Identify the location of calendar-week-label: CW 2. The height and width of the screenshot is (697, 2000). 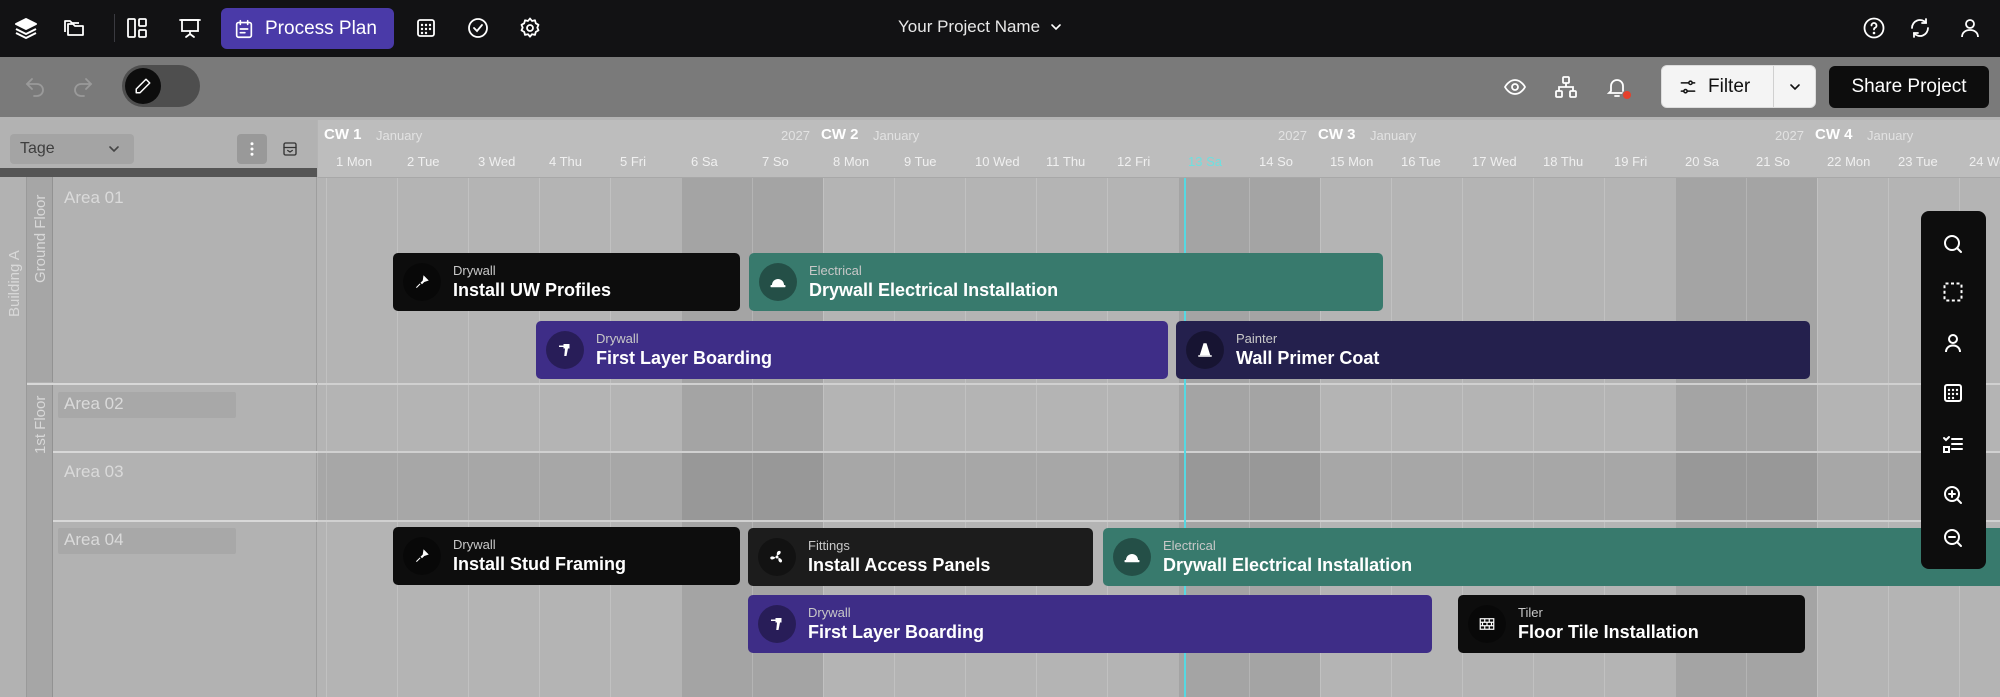
(840, 134).